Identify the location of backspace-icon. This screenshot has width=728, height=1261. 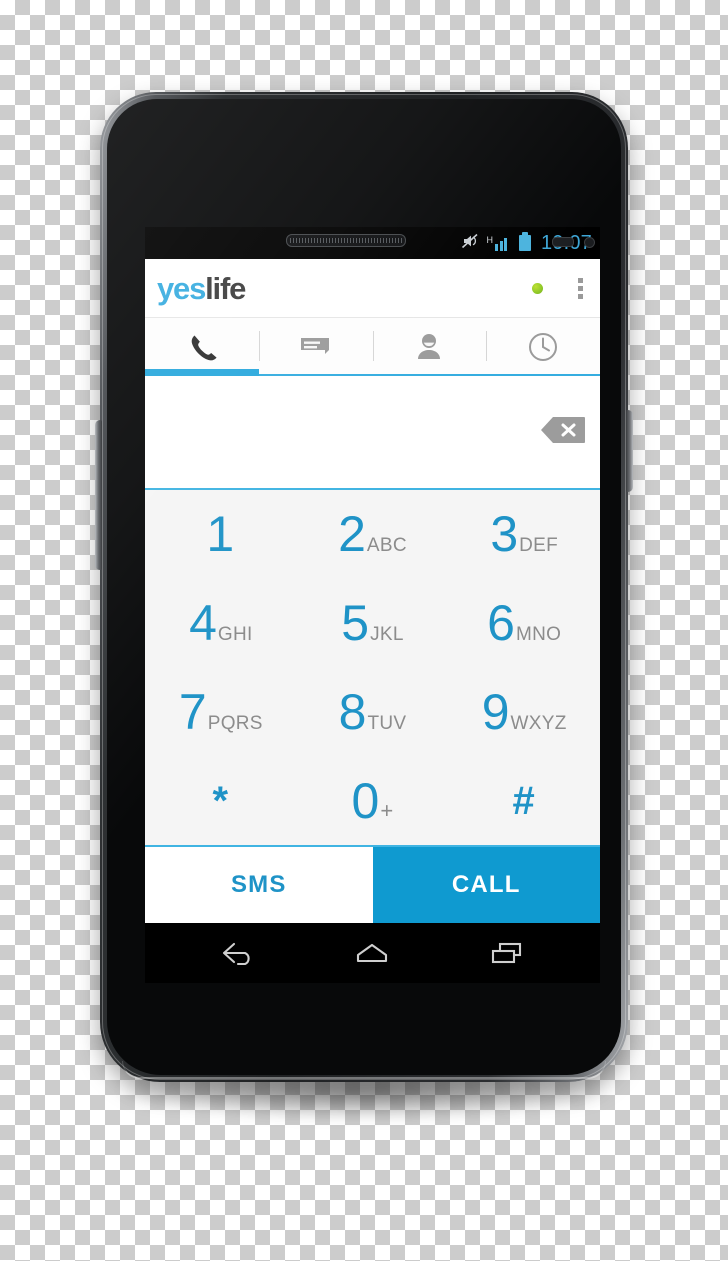
(563, 432).